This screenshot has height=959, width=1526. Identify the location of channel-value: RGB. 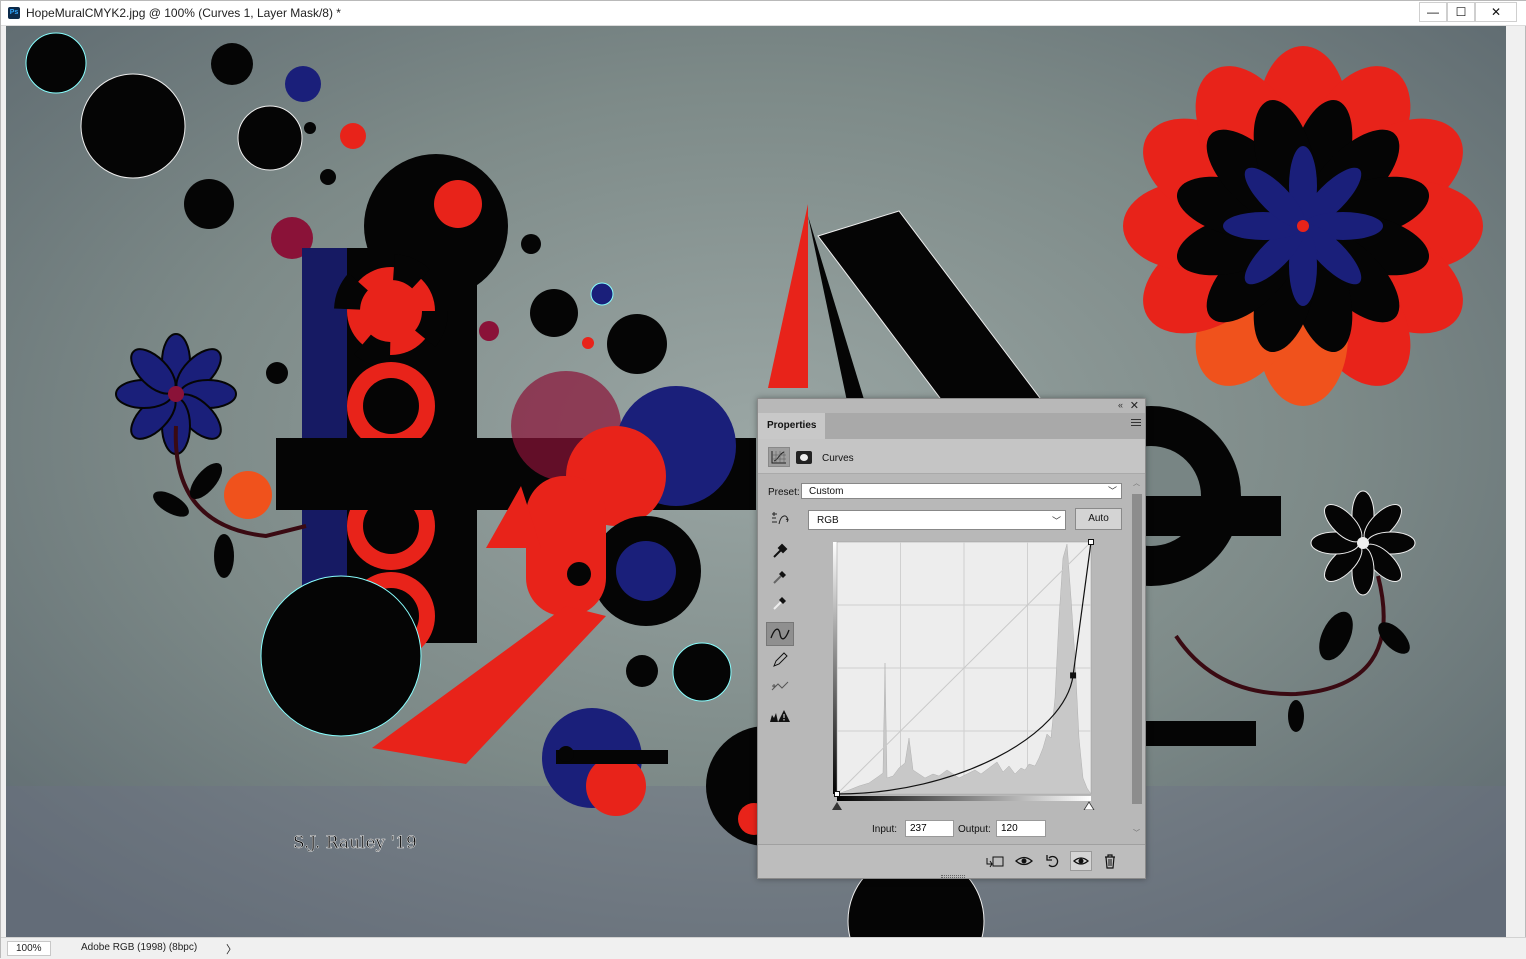
(828, 520).